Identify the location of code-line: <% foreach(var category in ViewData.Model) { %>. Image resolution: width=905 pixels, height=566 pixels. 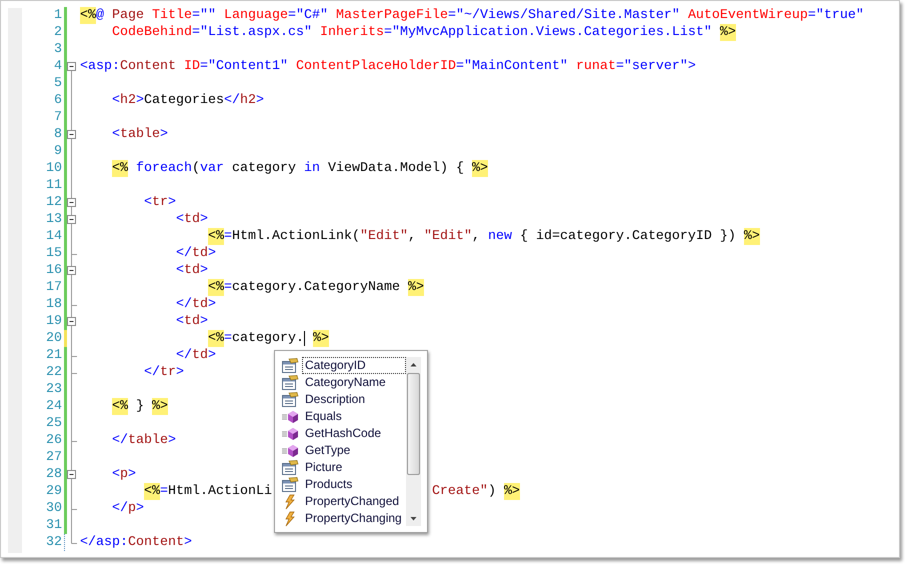
(299, 168).